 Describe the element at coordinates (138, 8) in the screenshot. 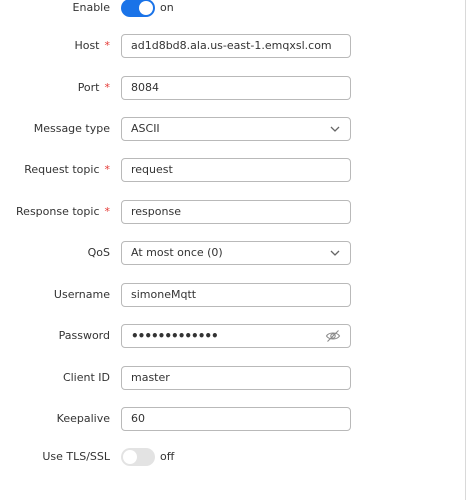

I see `enable-toggle` at that location.